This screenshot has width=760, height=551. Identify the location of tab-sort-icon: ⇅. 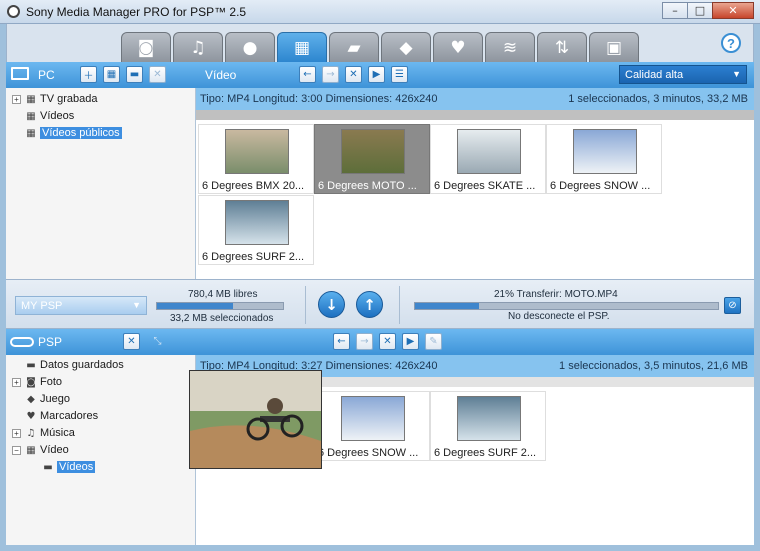
(562, 47).